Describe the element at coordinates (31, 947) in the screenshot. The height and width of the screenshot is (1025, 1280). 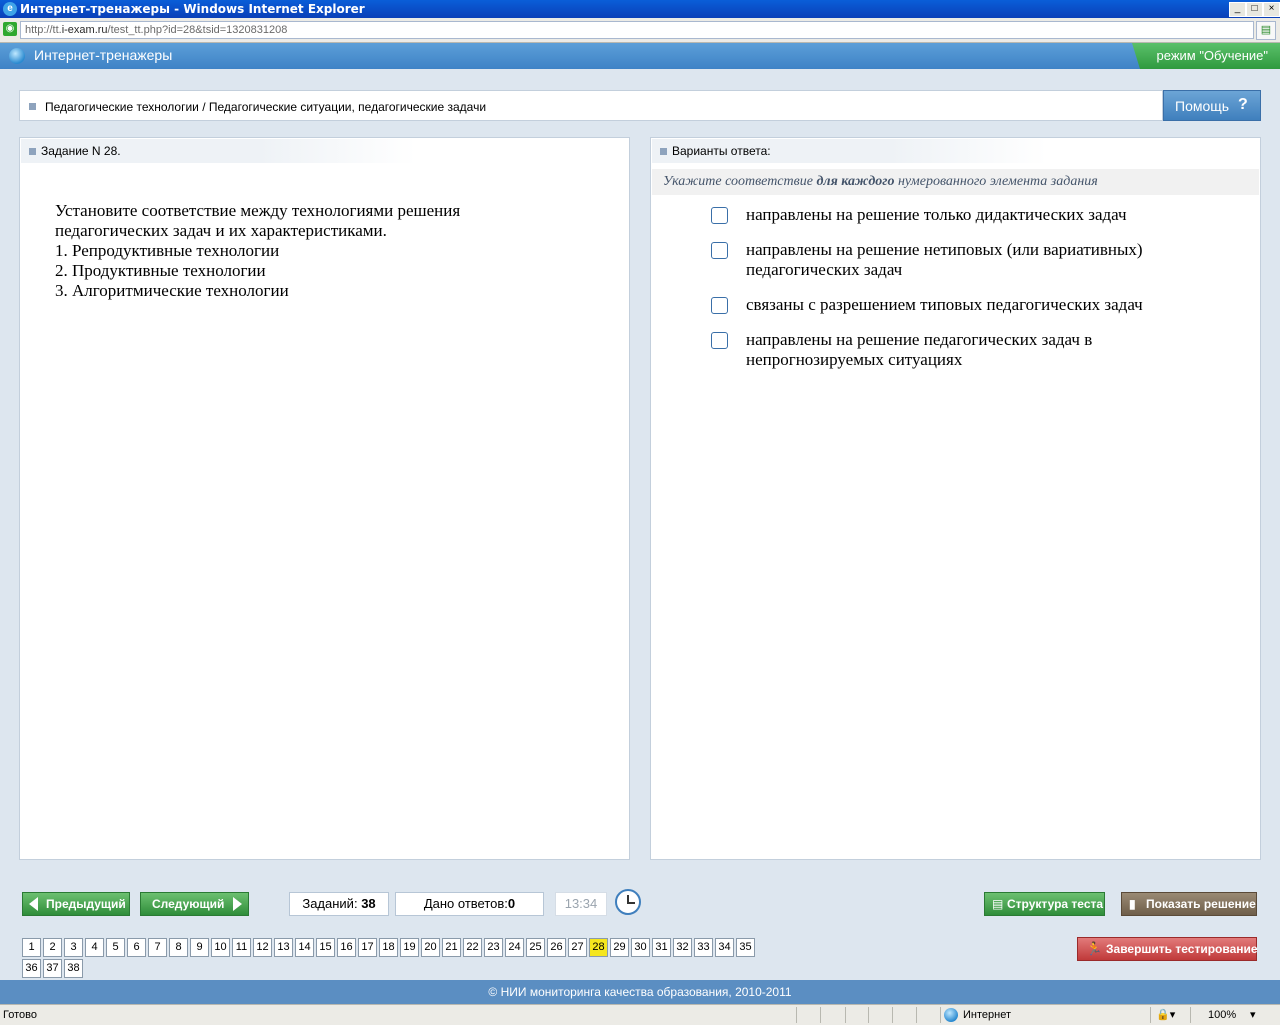
I see `question-number-button: 1` at that location.